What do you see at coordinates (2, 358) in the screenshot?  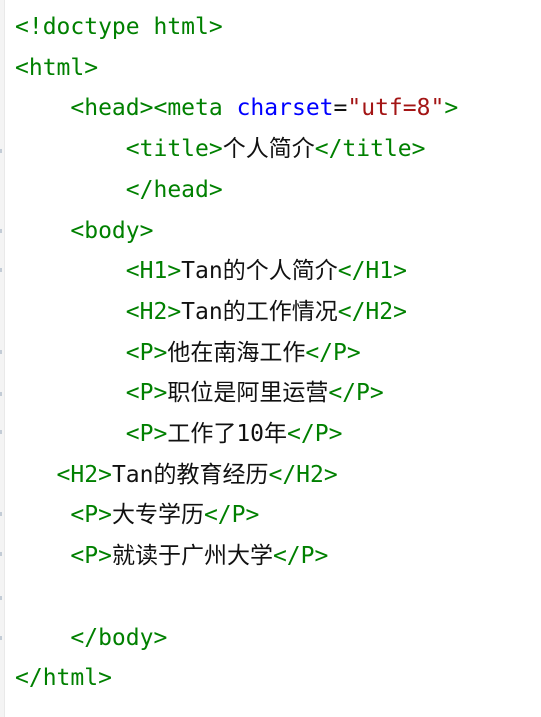 I see `editor-gutter` at bounding box center [2, 358].